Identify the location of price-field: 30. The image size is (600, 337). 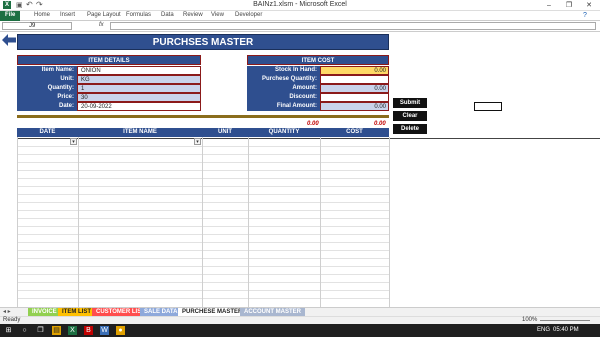
(139, 97).